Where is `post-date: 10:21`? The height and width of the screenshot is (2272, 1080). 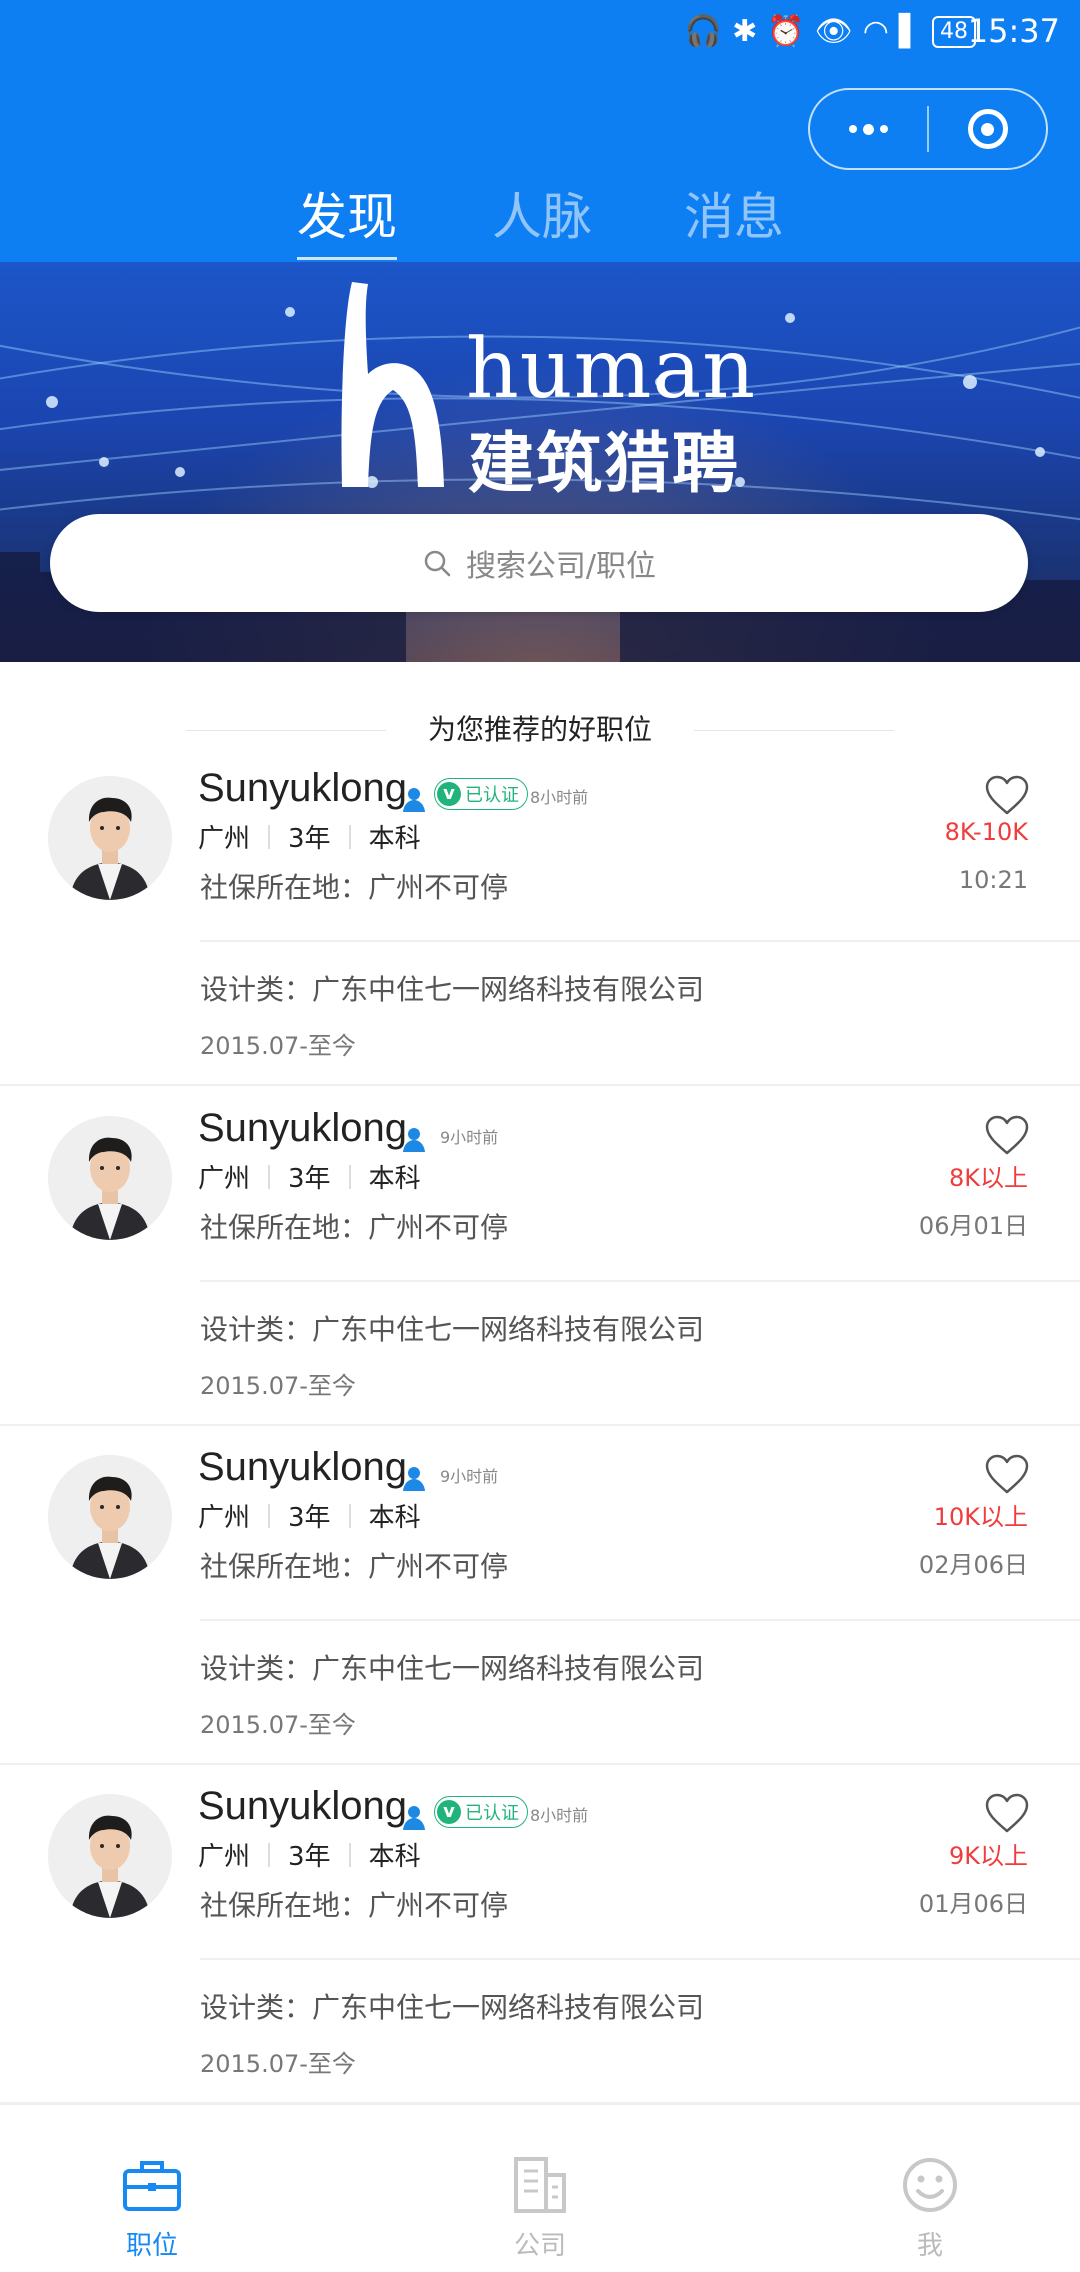
post-date: 10:21 is located at coordinates (993, 880).